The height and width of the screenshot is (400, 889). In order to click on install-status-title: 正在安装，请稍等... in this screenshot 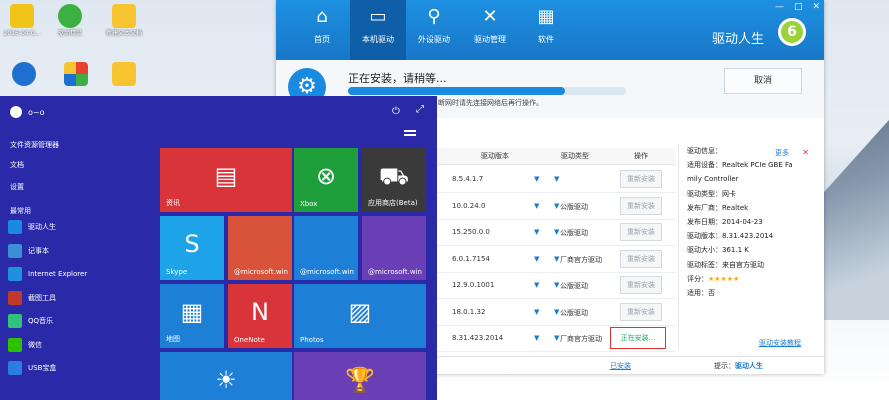, I will do `click(397, 78)`.